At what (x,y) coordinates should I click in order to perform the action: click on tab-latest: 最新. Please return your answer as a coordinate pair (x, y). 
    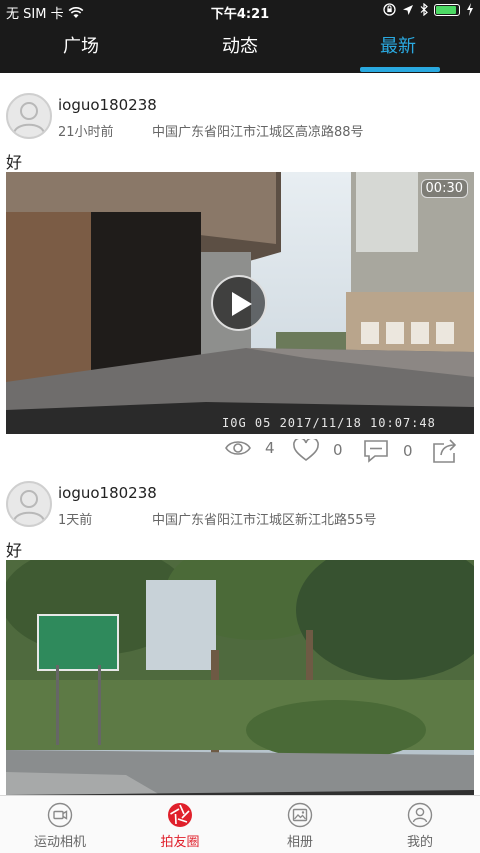
    Looking at the image, I should click on (398, 45).